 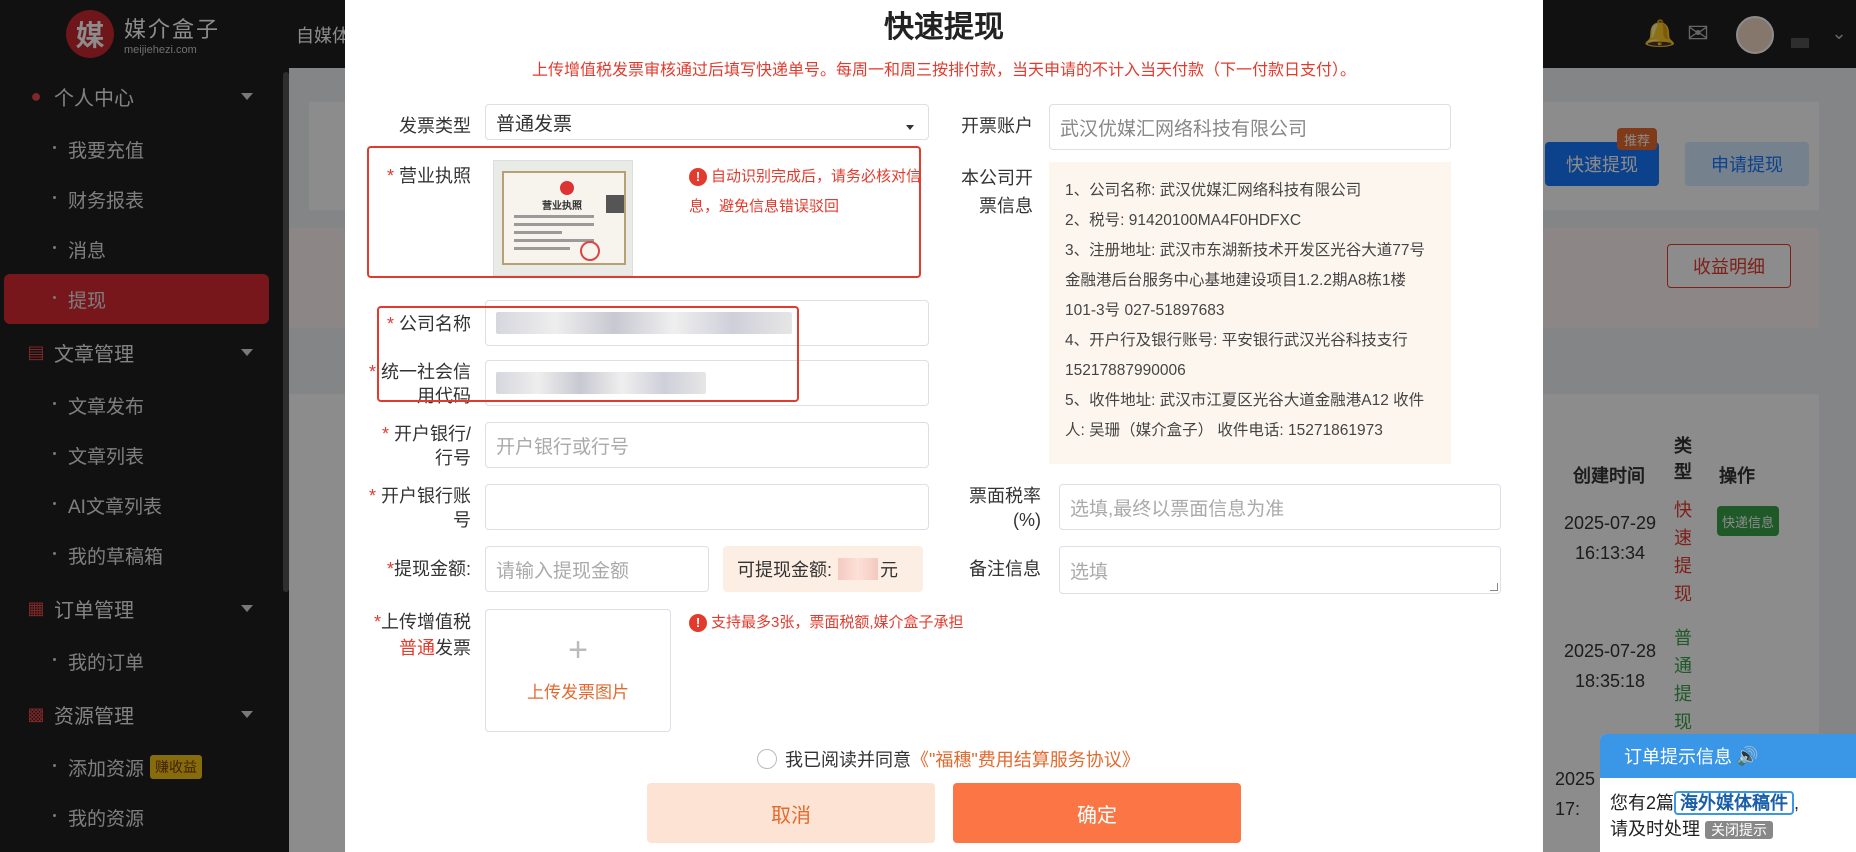 I want to click on bank-label-text: 开户银行/行号, so click(x=432, y=446).